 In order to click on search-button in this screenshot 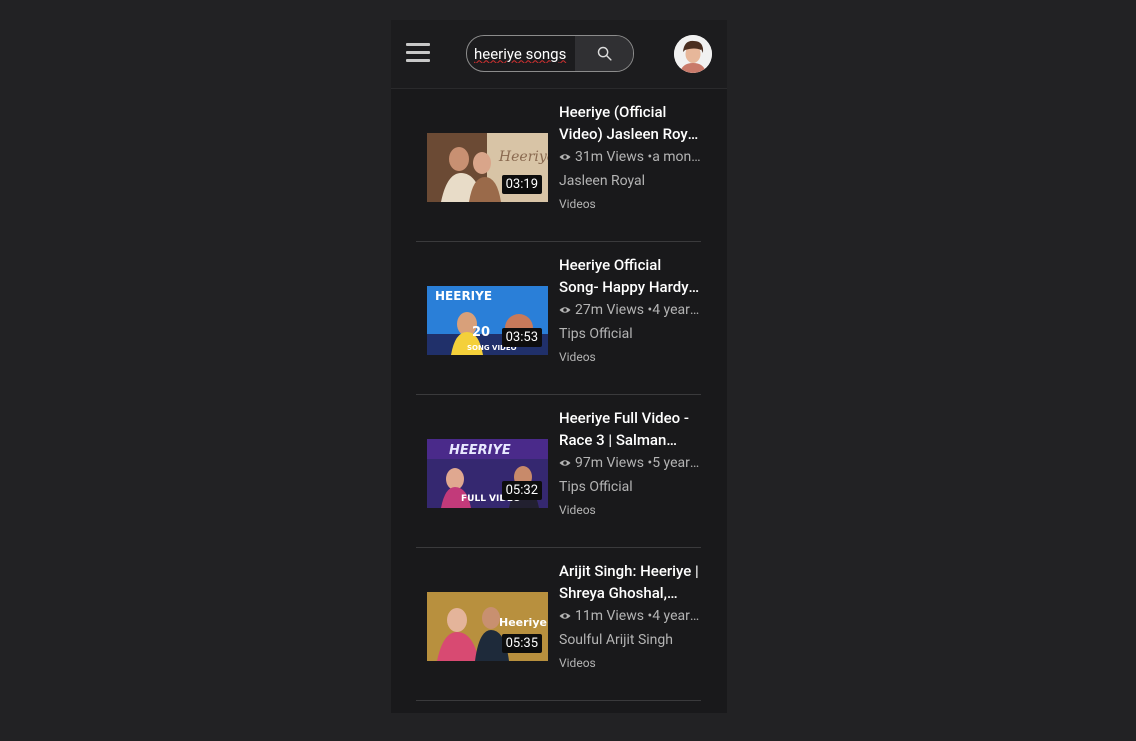, I will do `click(604, 53)`.